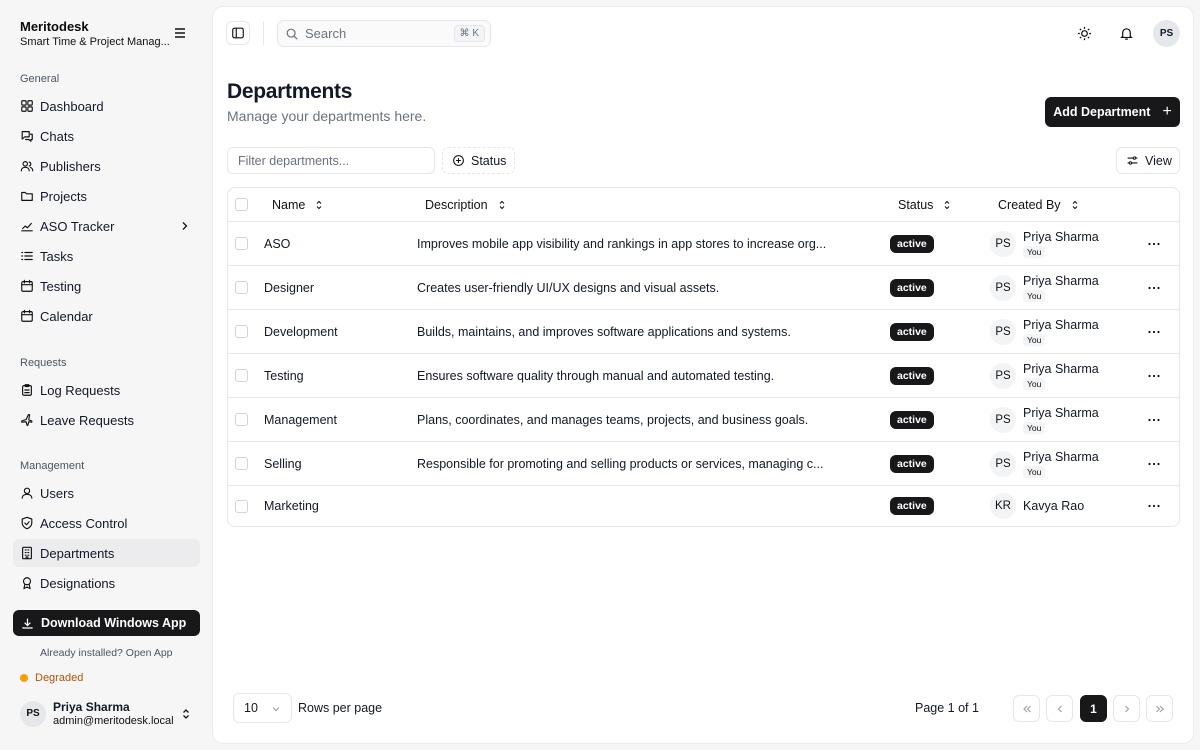  Describe the element at coordinates (106, 653) in the screenshot. I see `open-app-link: Already installed? Open App` at that location.